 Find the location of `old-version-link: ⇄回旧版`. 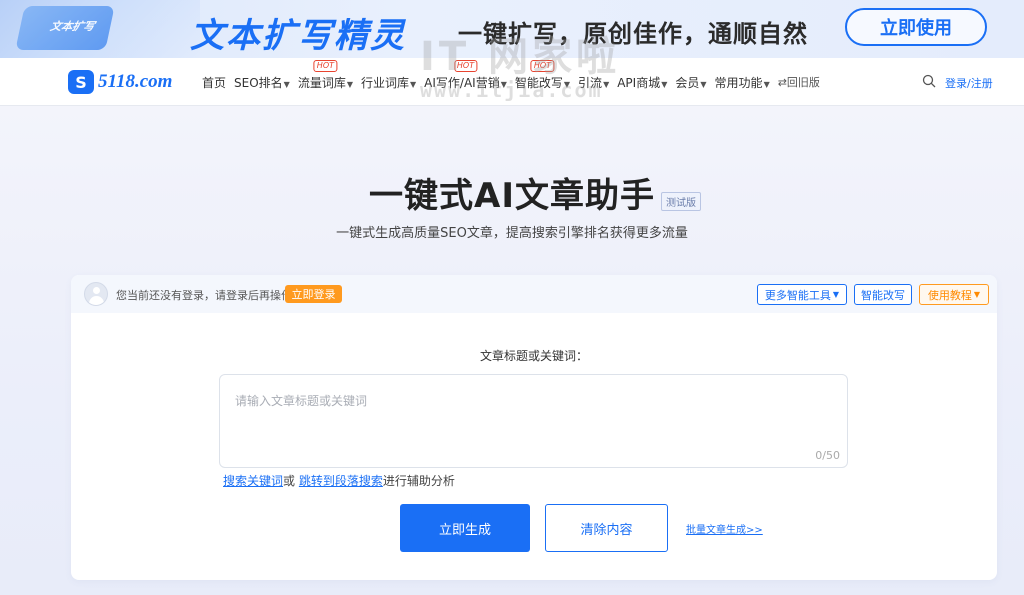

old-version-link: ⇄回旧版 is located at coordinates (799, 82).